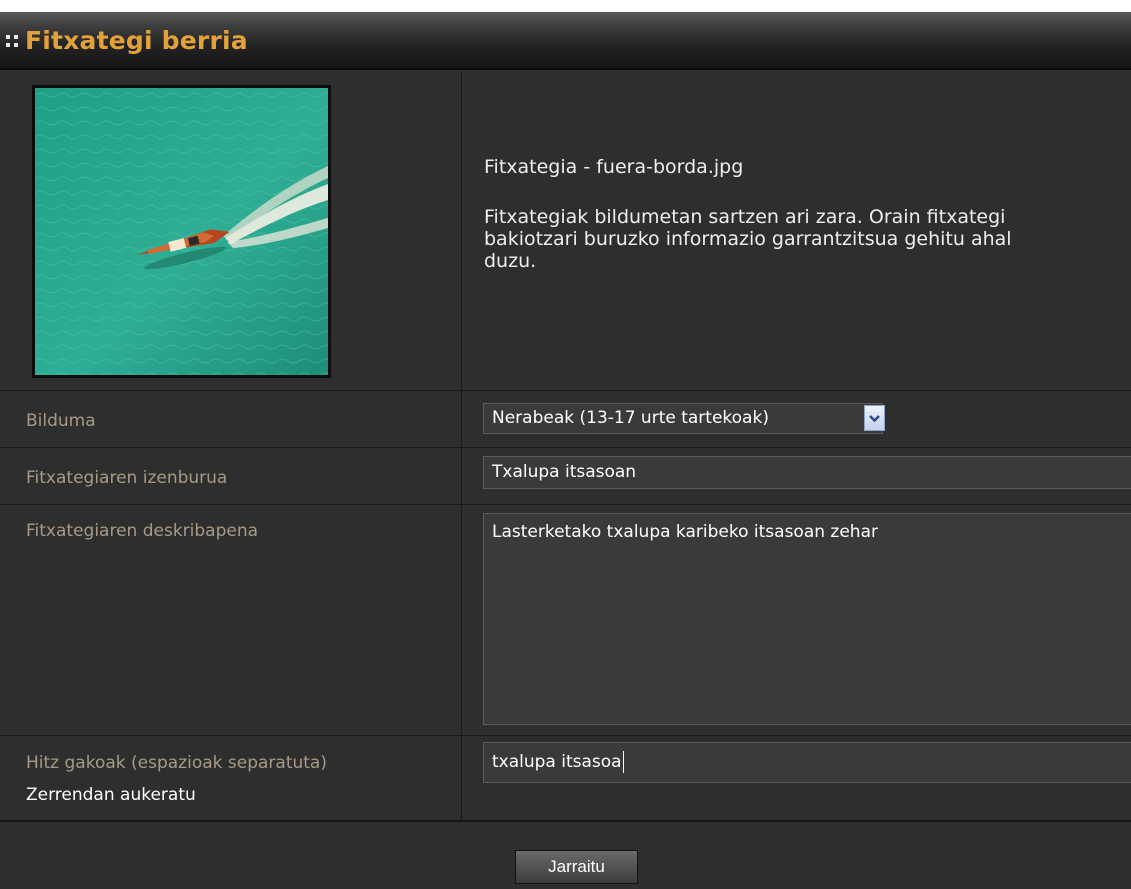 Image resolution: width=1131 pixels, height=889 pixels. What do you see at coordinates (874, 418) in the screenshot?
I see `chevron-down-icon` at bounding box center [874, 418].